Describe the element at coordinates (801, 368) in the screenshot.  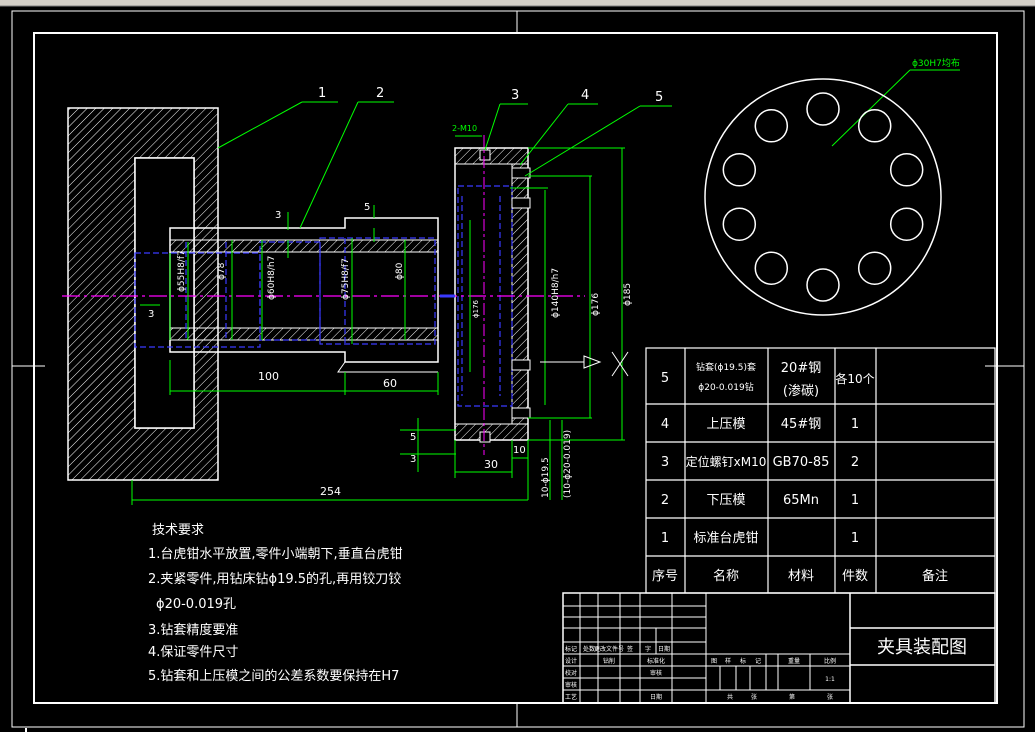
I see `row5-material-a: 20#钢` at that location.